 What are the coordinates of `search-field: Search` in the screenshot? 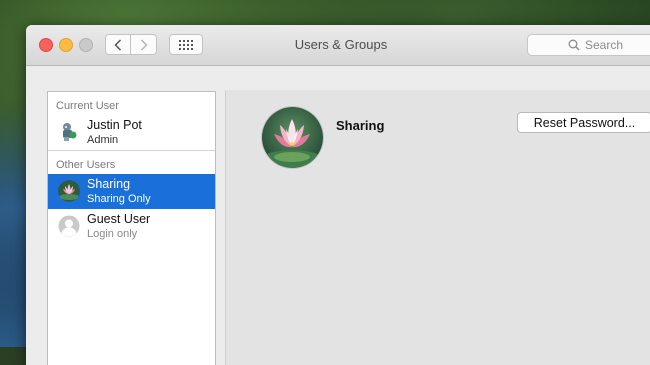 It's located at (588, 45).